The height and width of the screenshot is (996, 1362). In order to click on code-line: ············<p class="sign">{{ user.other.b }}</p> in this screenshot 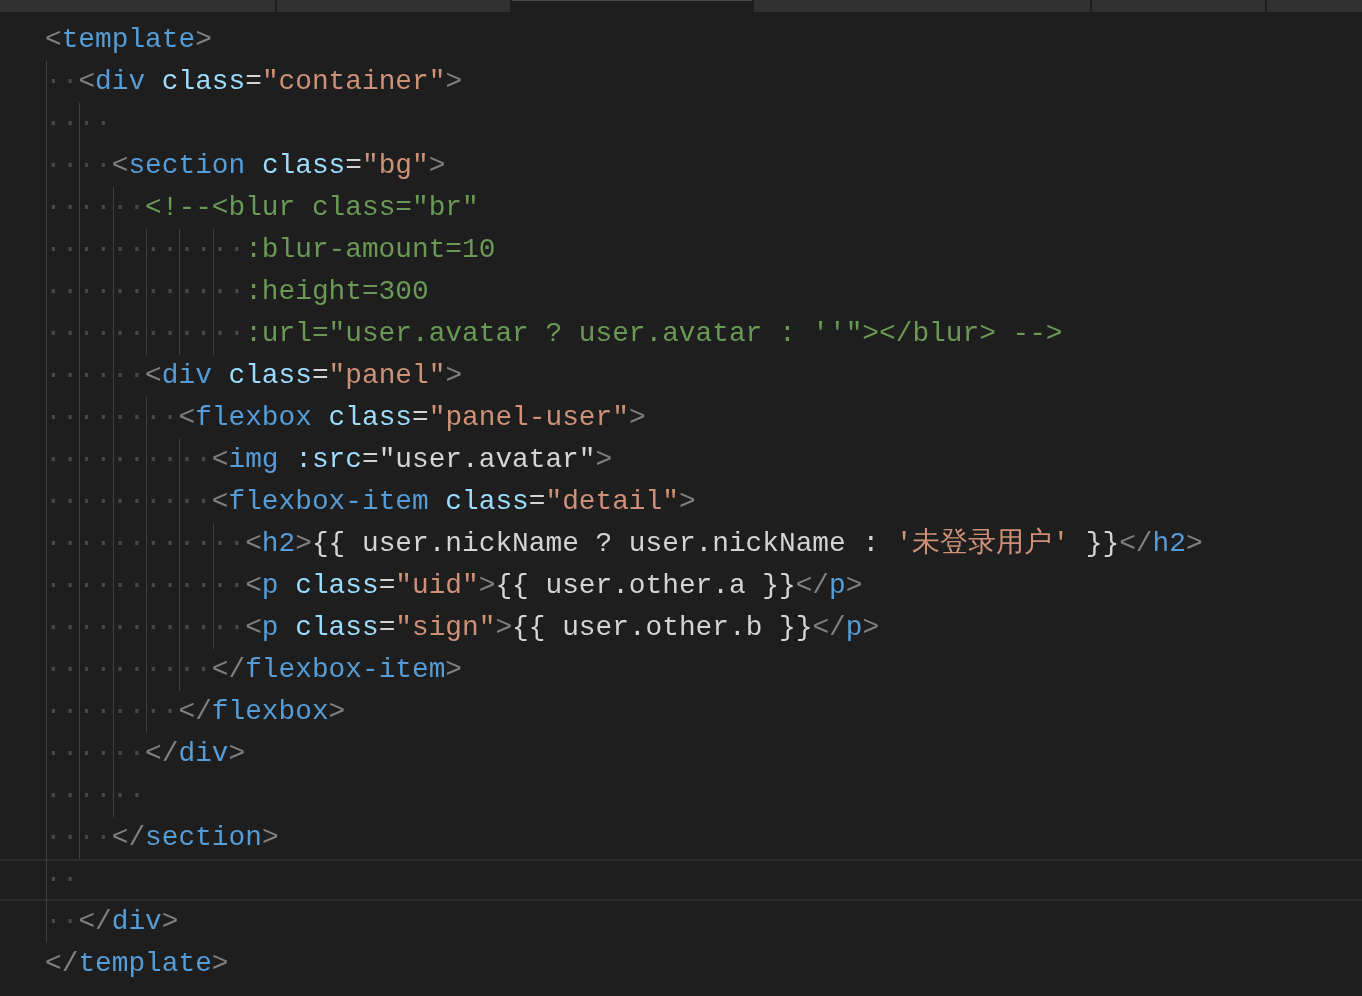, I will do `click(462, 628)`.